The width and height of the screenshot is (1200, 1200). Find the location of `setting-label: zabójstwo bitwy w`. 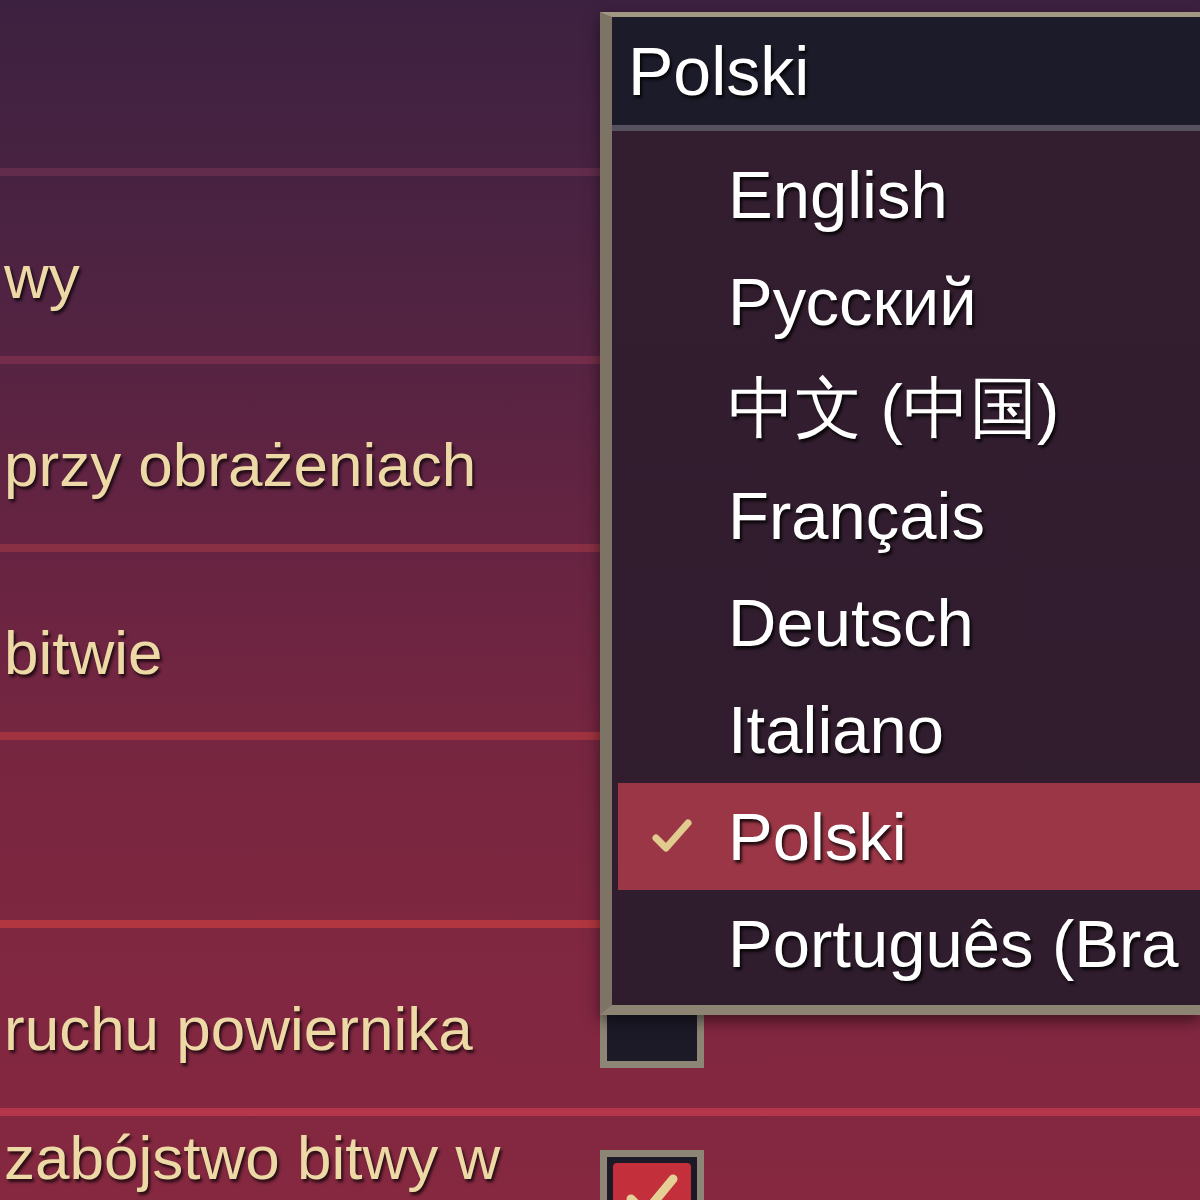

setting-label: zabójstwo bitwy w is located at coordinates (252, 1158).